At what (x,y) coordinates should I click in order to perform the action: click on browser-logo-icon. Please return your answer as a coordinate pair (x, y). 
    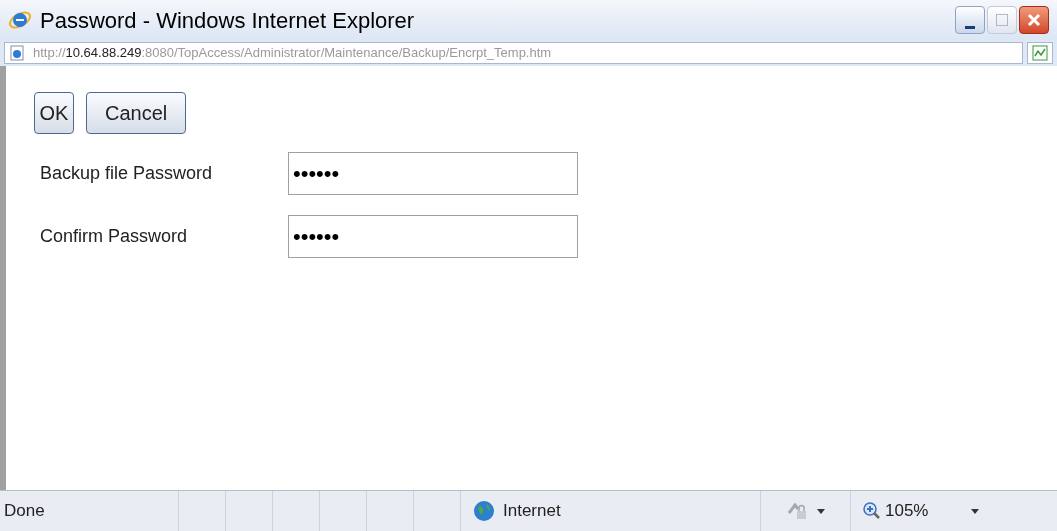
    Looking at the image, I should click on (20, 20).